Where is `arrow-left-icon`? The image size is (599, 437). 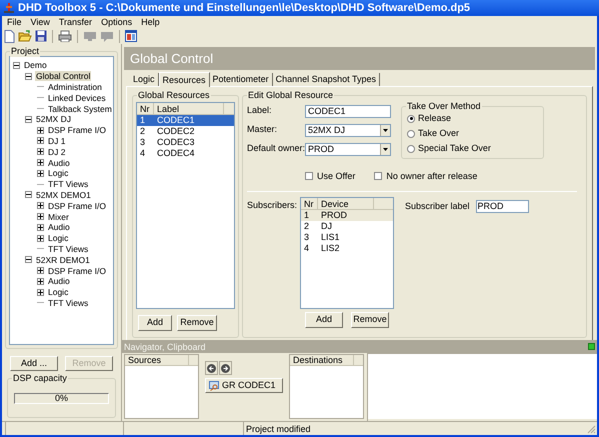 arrow-left-icon is located at coordinates (211, 368).